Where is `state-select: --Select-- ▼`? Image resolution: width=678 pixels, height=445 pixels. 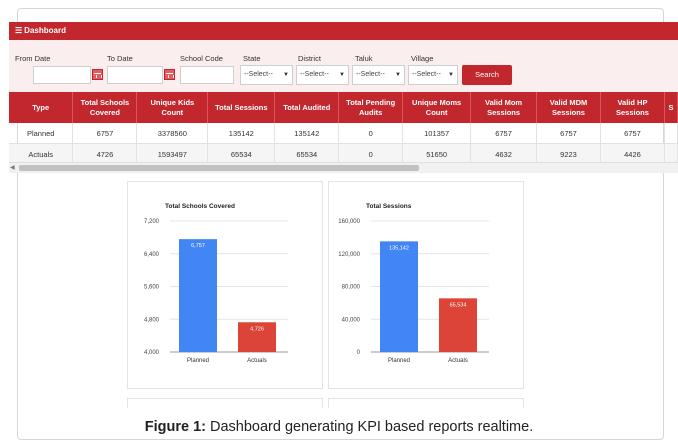
state-select: --Select-- ▼ is located at coordinates (266, 75).